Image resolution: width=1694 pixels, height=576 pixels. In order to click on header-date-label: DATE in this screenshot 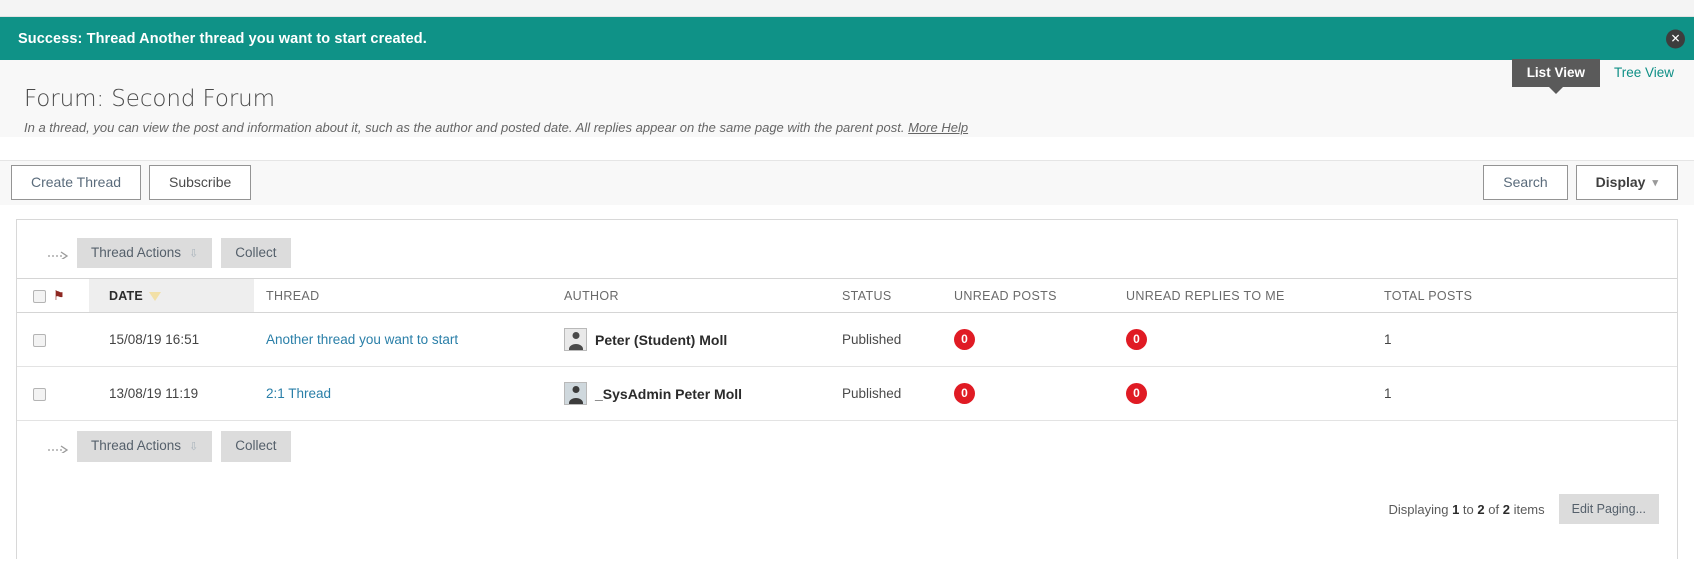, I will do `click(126, 295)`.